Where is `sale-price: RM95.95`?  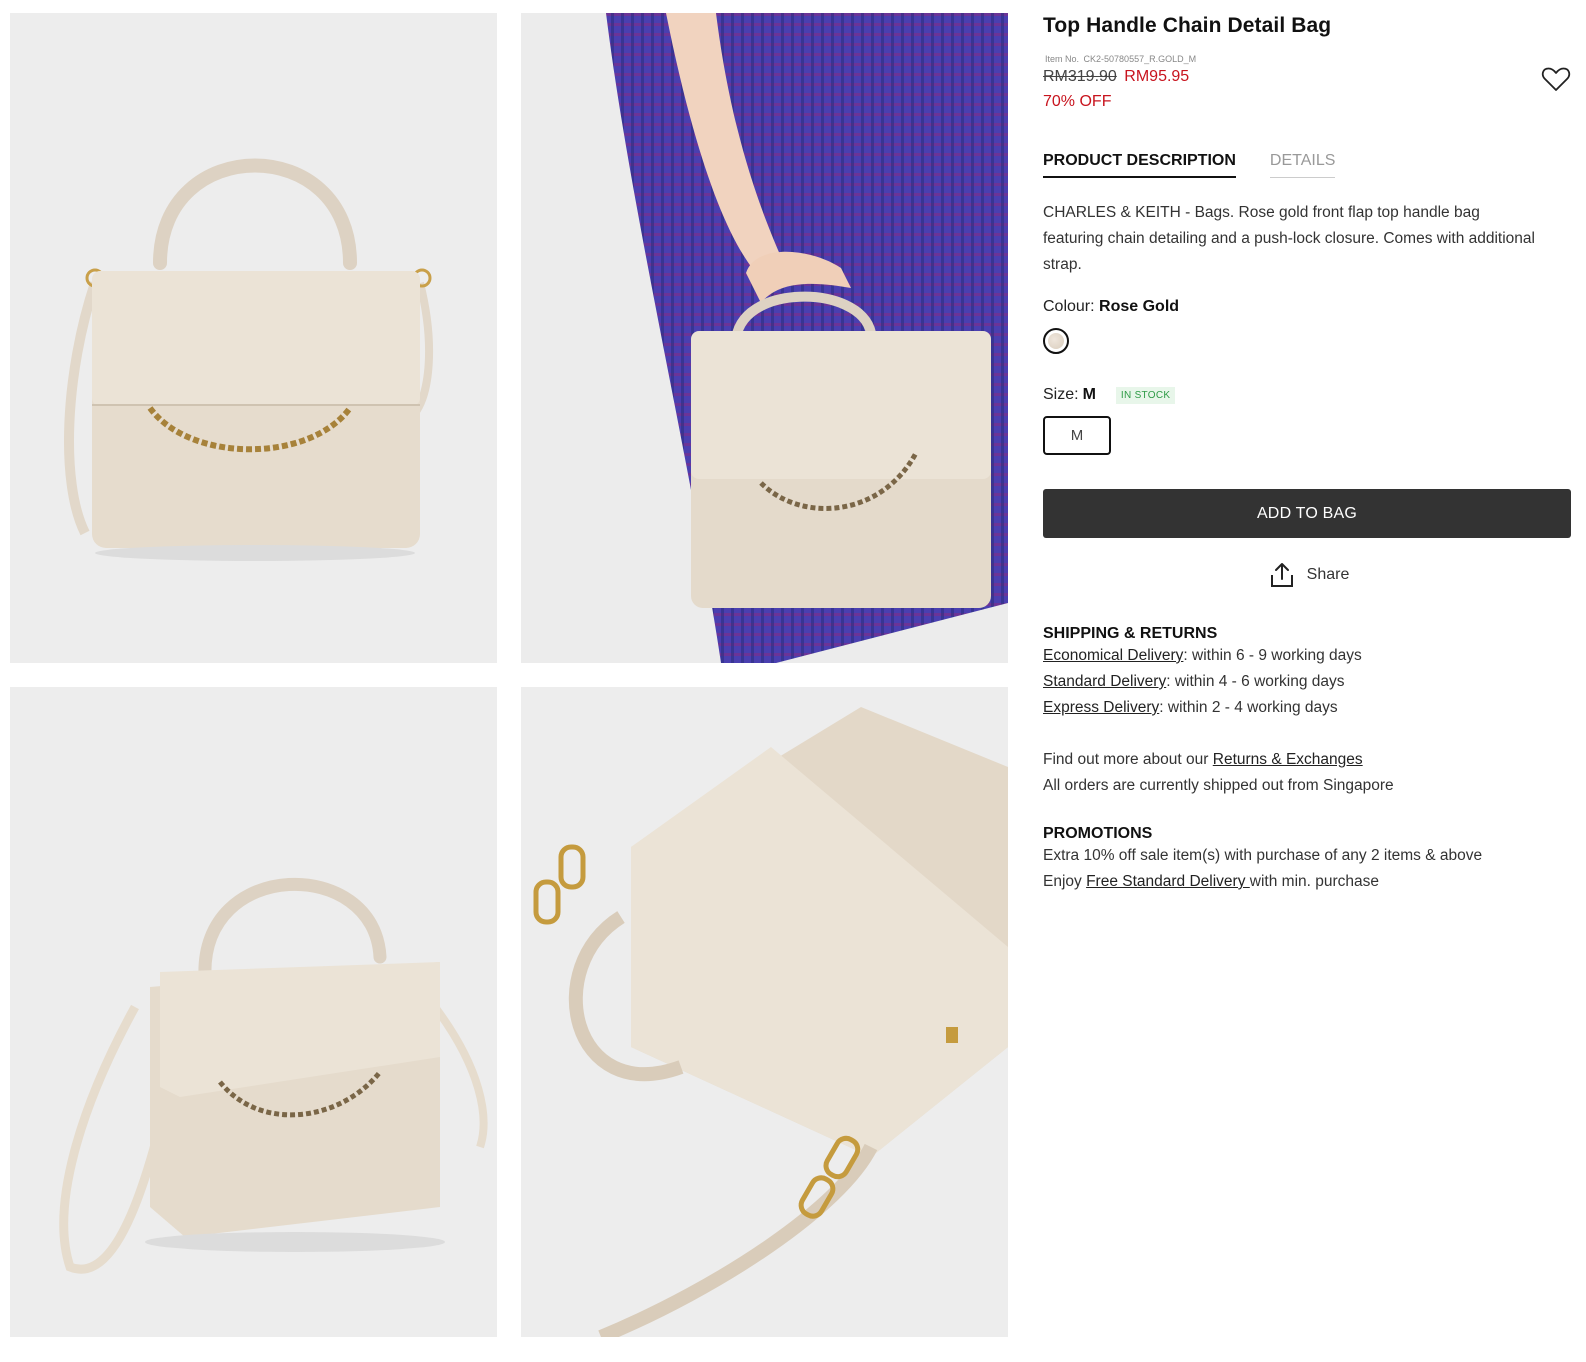
sale-price: RM95.95 is located at coordinates (1157, 76).